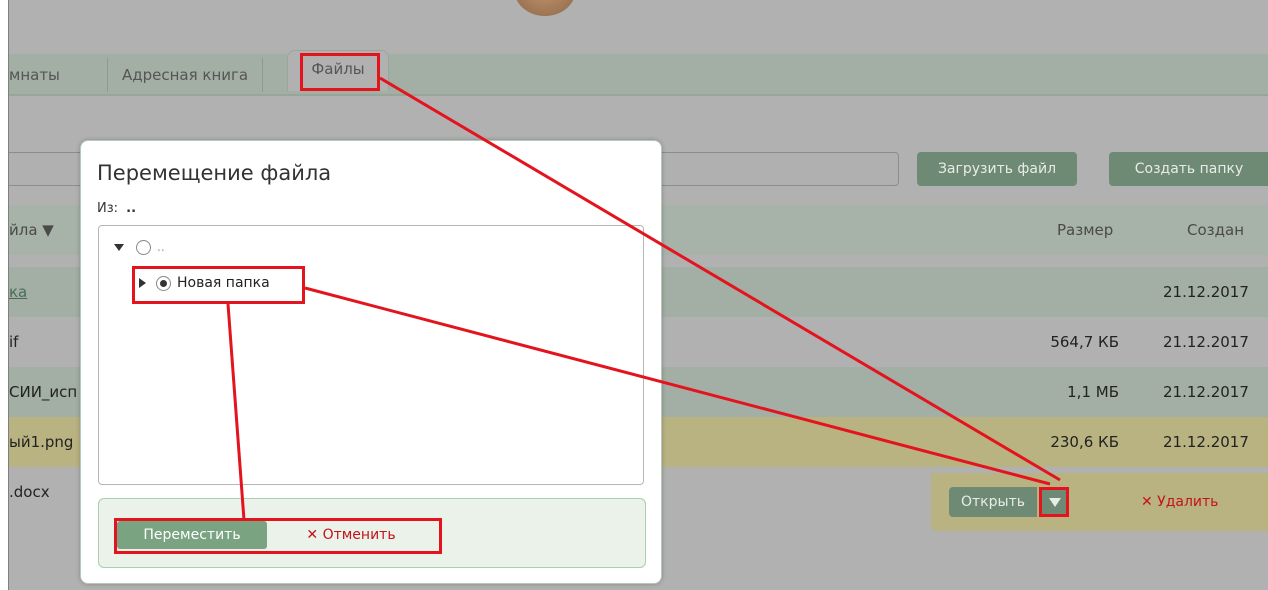  What do you see at coordinates (43, 392) in the screenshot?
I see `file-name: СИИ_исп` at bounding box center [43, 392].